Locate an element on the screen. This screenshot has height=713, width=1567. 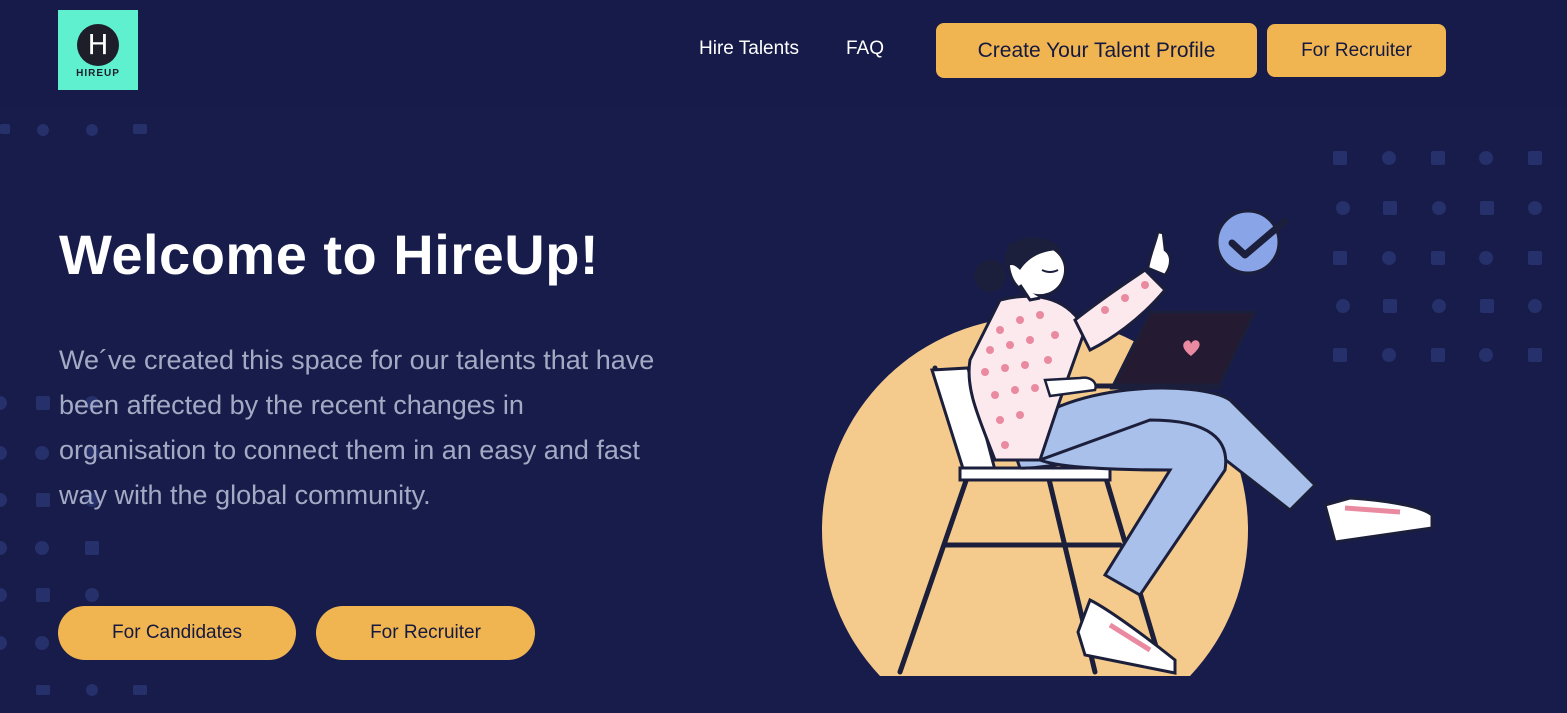
for-recruiter-header-button: For Recruiter is located at coordinates (1356, 50).